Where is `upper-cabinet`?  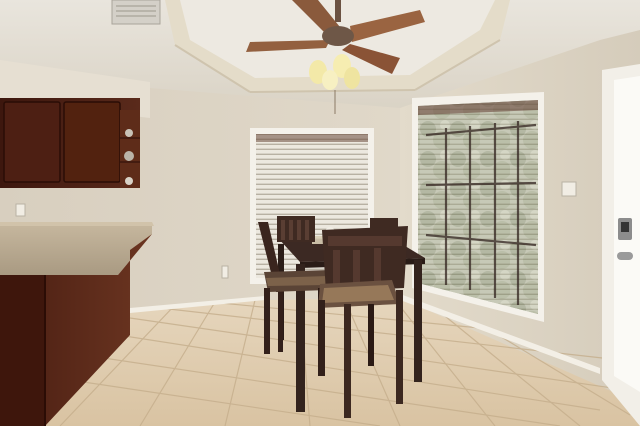
upper-cabinet is located at coordinates (70, 143).